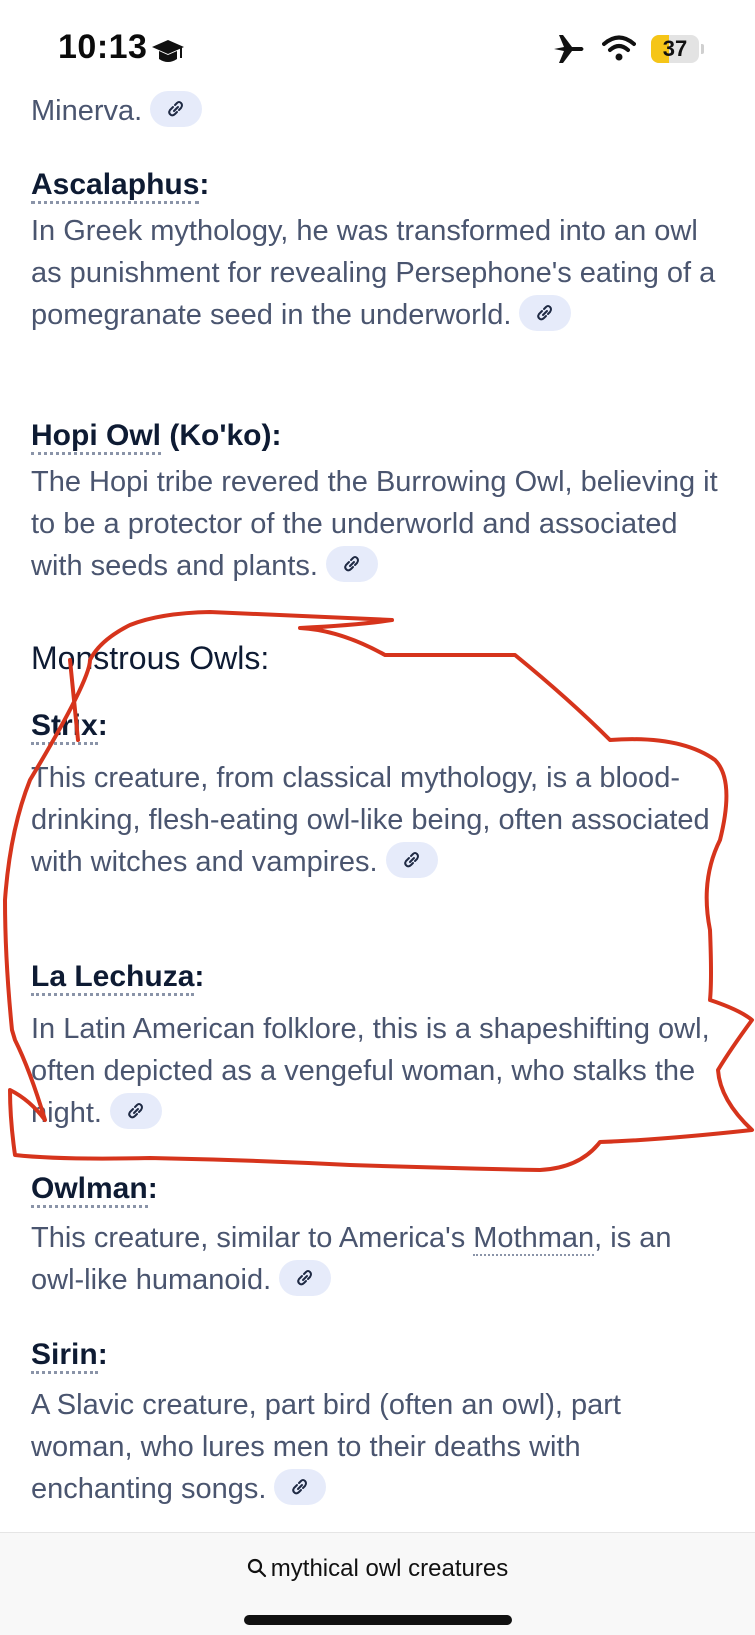 The image size is (755, 1635). I want to click on entry-term-link: Owlman, so click(89, 1190).